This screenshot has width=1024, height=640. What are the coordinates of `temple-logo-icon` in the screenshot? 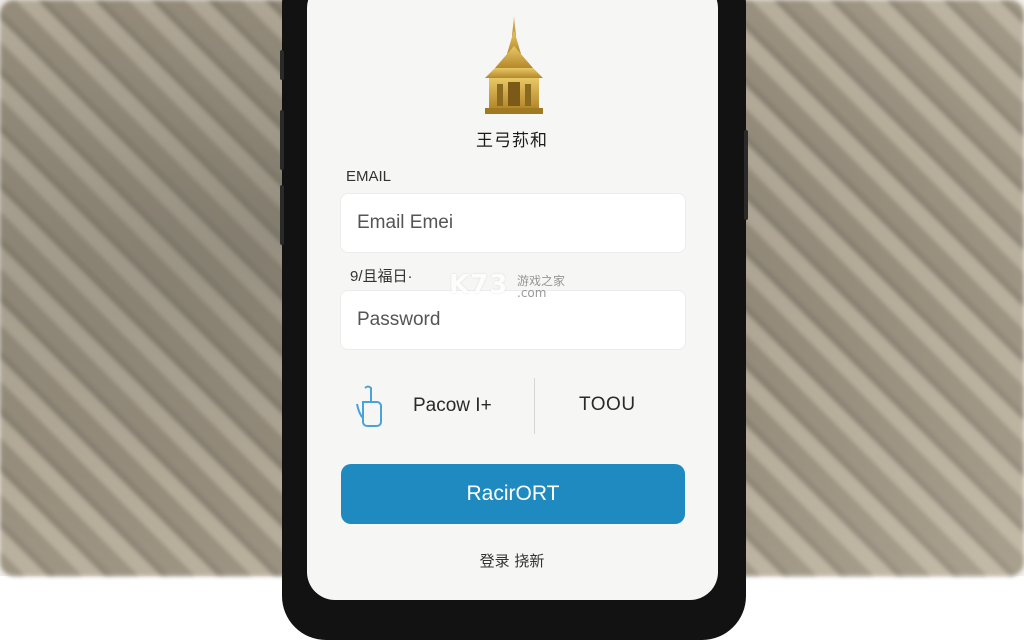 It's located at (514, 65).